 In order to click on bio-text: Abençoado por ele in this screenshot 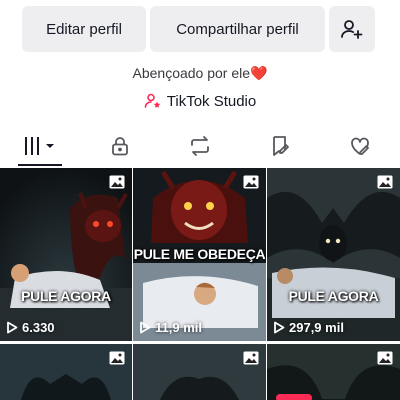, I will do `click(191, 73)`.